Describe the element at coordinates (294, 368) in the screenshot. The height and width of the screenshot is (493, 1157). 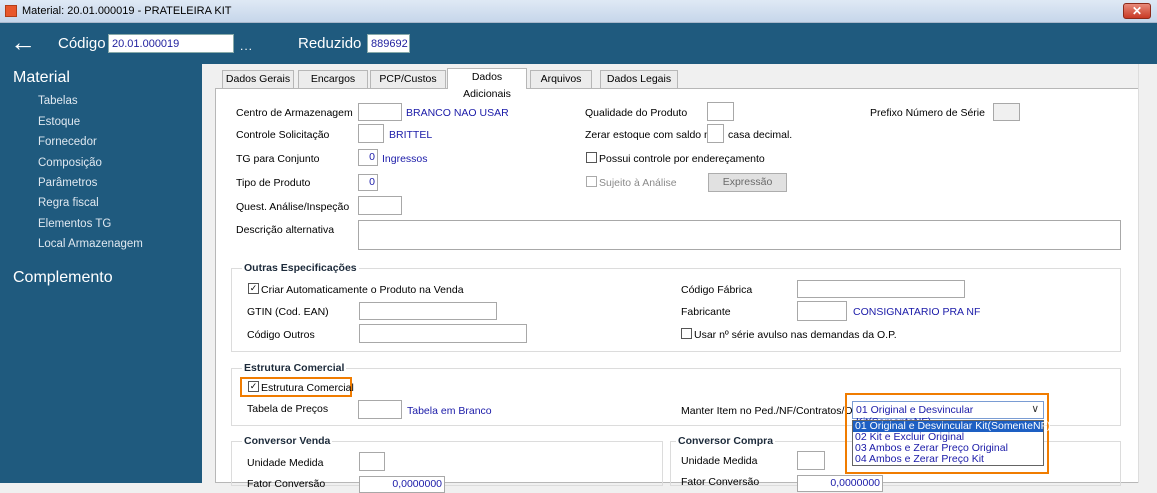
I see `estrutura-comercial-title: Estrutura Comercial` at that location.